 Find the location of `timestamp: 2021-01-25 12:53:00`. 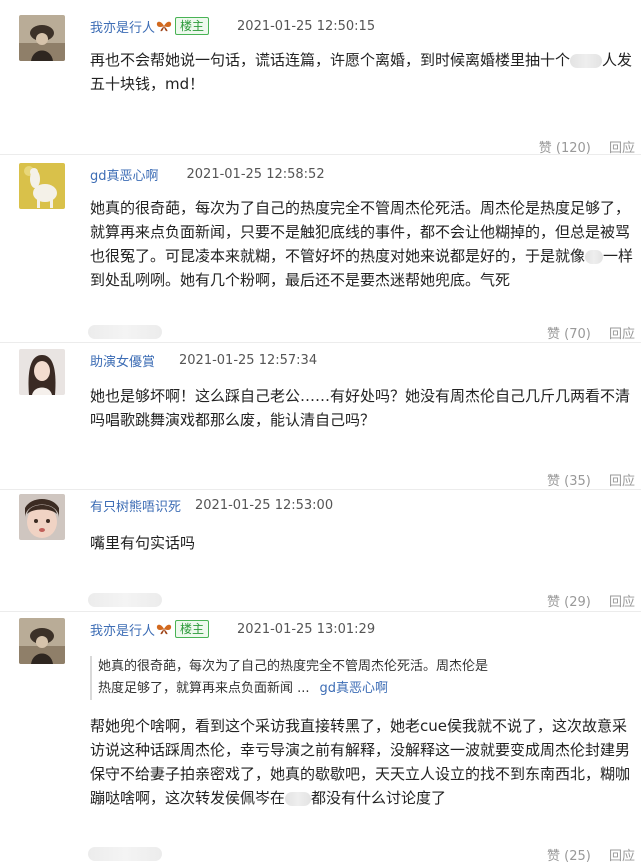

timestamp: 2021-01-25 12:53:00 is located at coordinates (264, 505).